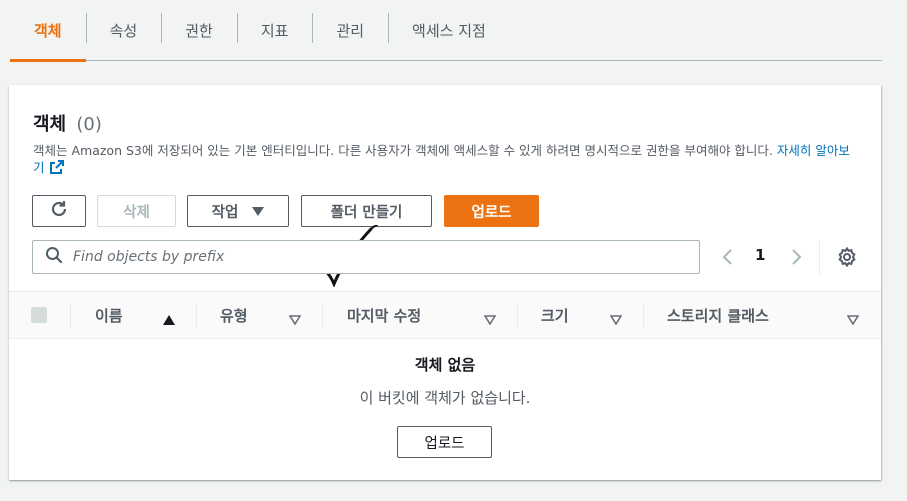 This screenshot has width=907, height=501. Describe the element at coordinates (728, 259) in the screenshot. I see `prev-page-icon` at that location.